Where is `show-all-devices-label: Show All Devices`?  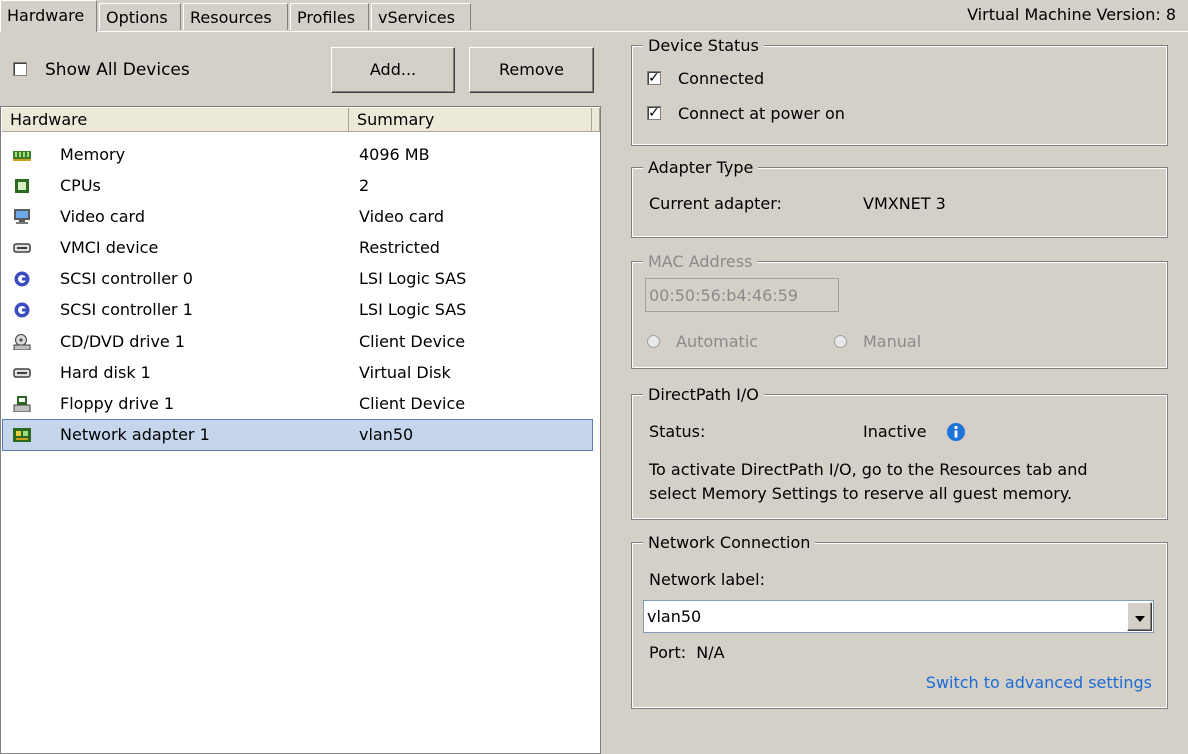 show-all-devices-label: Show All Devices is located at coordinates (117, 70).